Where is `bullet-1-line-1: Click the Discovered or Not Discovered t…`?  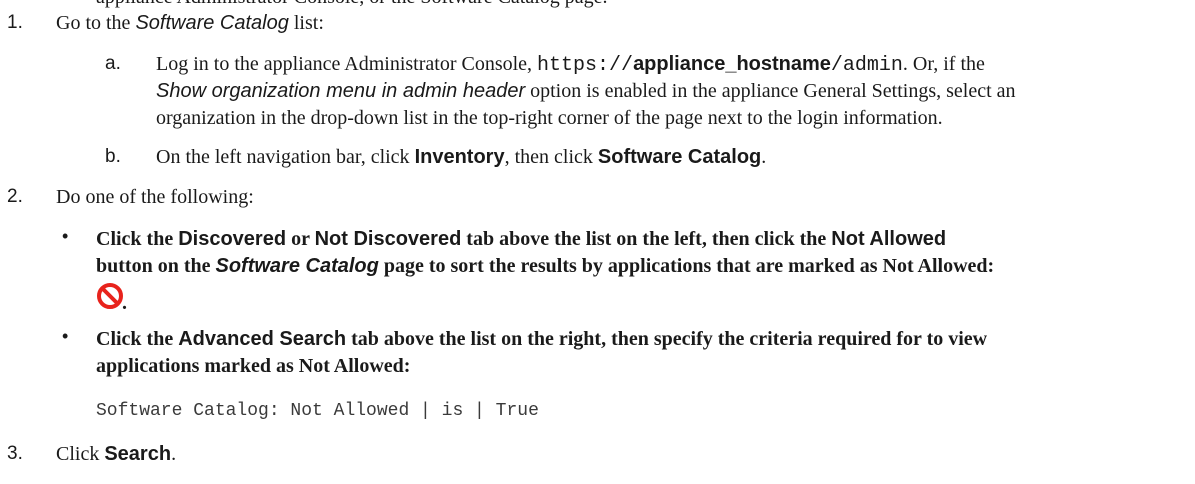
bullet-1-line-1: Click the Discovered or Not Discovered t… is located at coordinates (521, 239).